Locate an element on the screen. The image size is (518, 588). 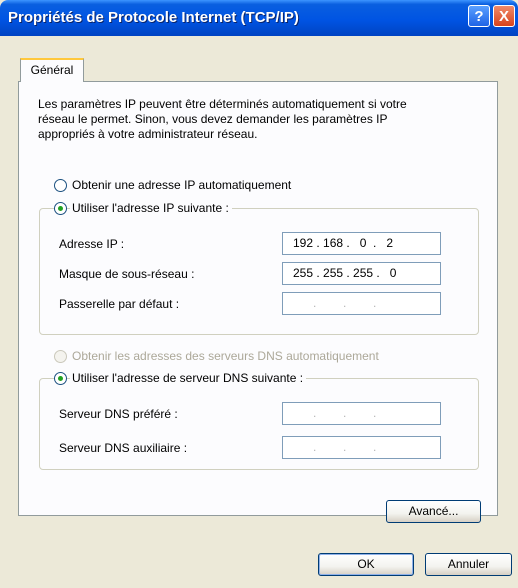
help-icon: ? is located at coordinates (479, 16).